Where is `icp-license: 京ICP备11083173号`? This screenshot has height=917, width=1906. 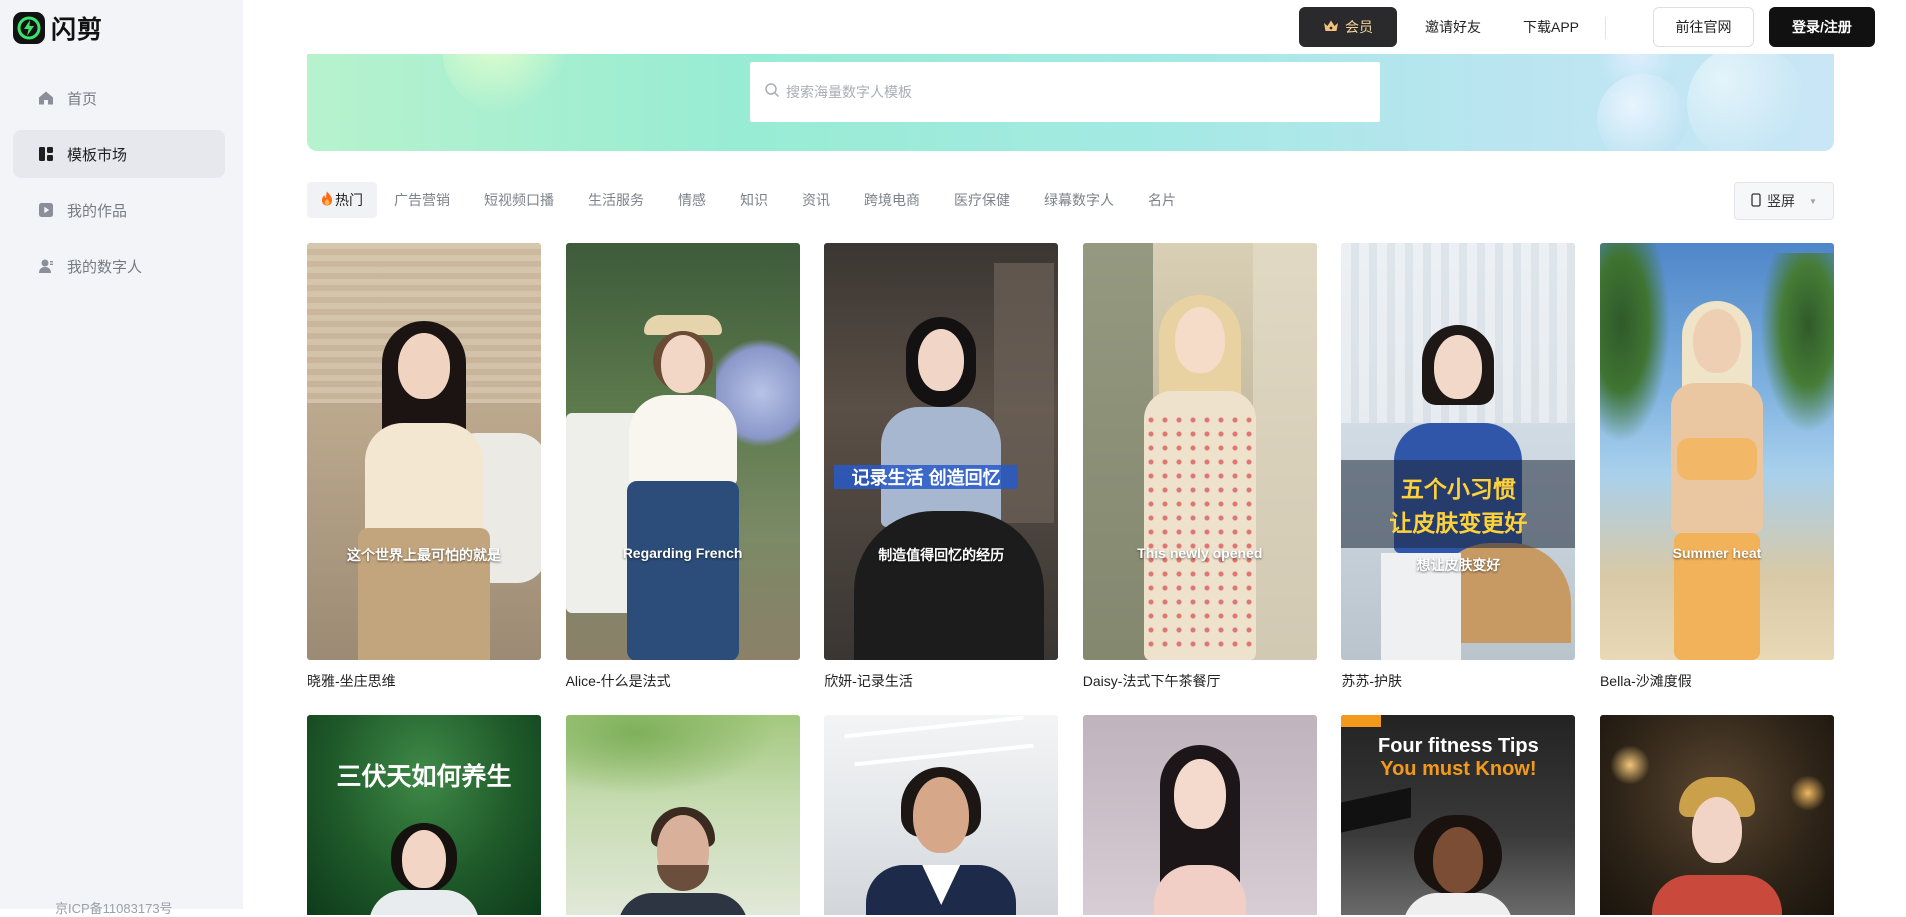 icp-license: 京ICP备11083173号 is located at coordinates (114, 907).